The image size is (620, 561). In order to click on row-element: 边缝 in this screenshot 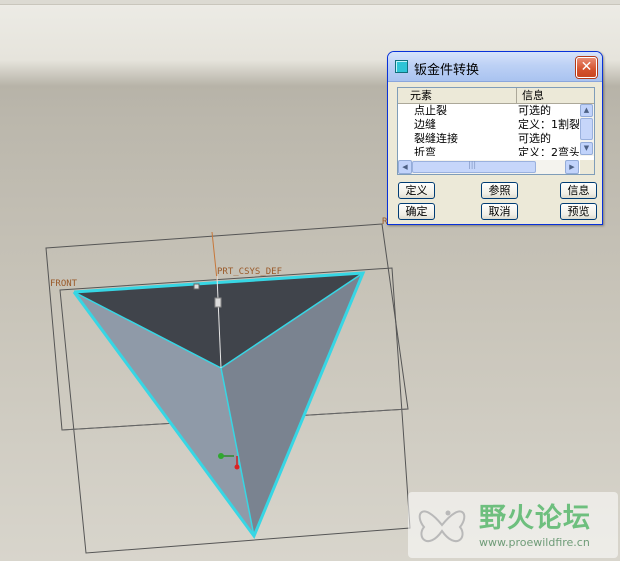, I will do `click(425, 124)`.